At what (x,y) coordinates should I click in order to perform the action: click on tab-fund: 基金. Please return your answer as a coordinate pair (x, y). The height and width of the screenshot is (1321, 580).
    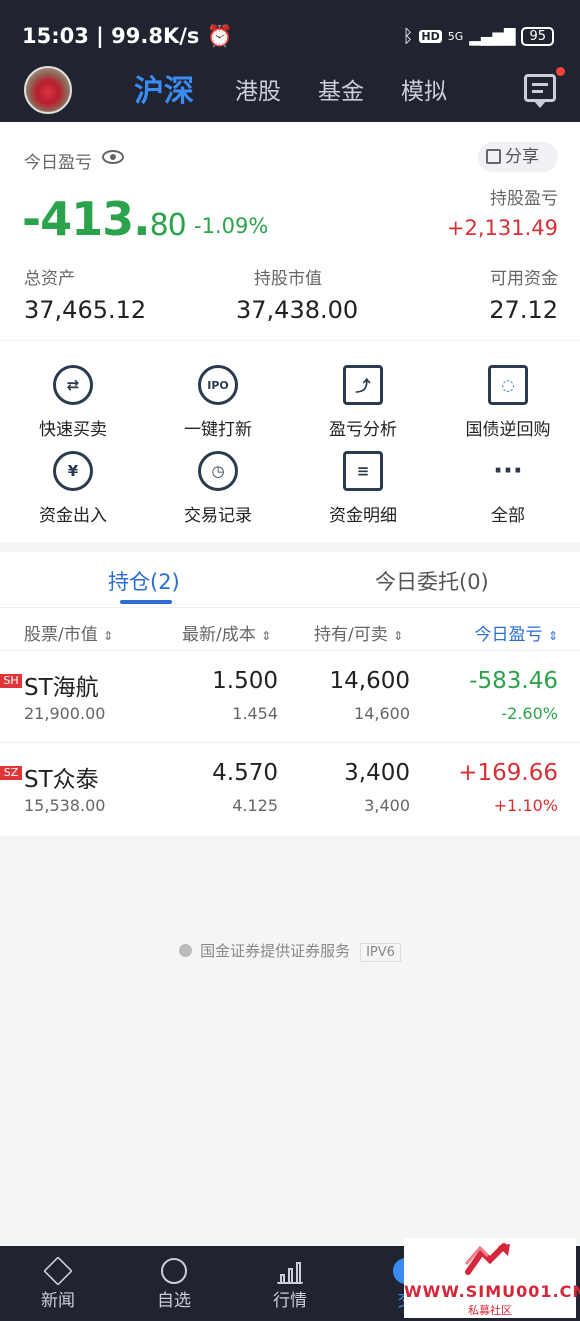
    Looking at the image, I should click on (341, 89).